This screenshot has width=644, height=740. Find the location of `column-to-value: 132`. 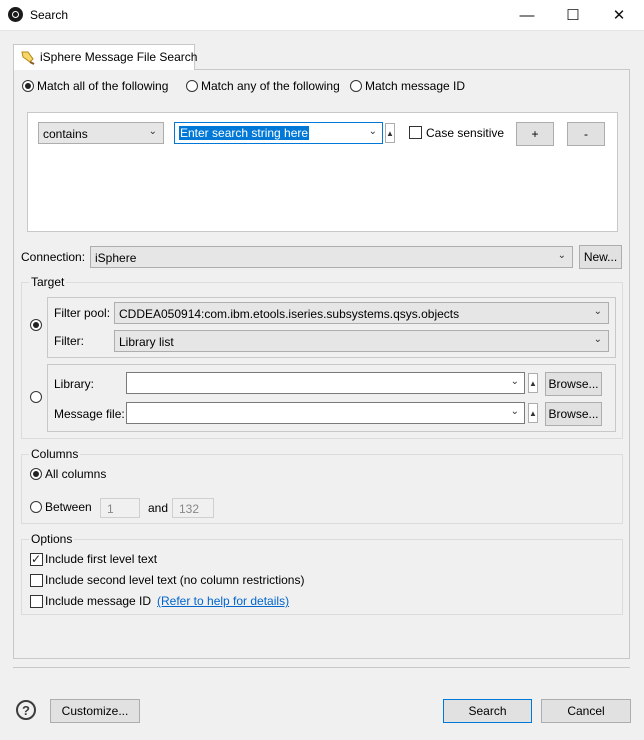

column-to-value: 132 is located at coordinates (189, 509).